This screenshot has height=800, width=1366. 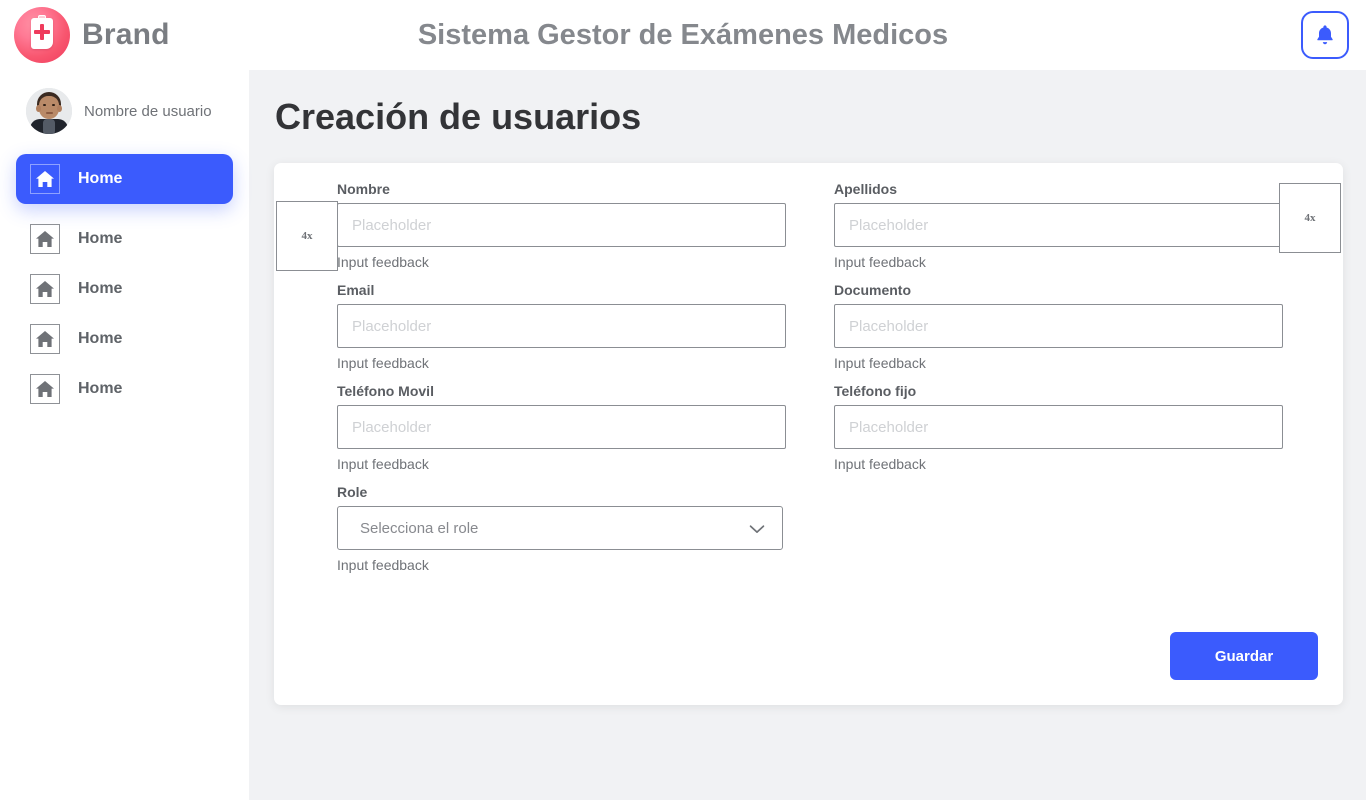 I want to click on telefono-movil-input, so click(x=561, y=427).